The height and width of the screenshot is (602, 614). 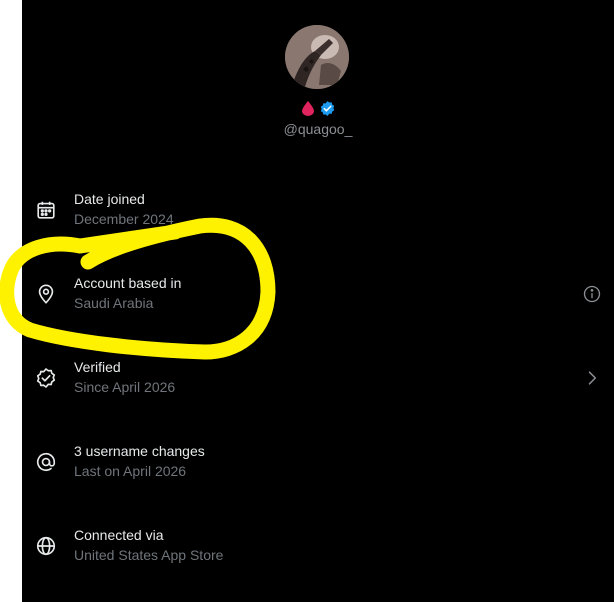 I want to click on row-connected-via: Connected via United States App Store, so click(x=318, y=546).